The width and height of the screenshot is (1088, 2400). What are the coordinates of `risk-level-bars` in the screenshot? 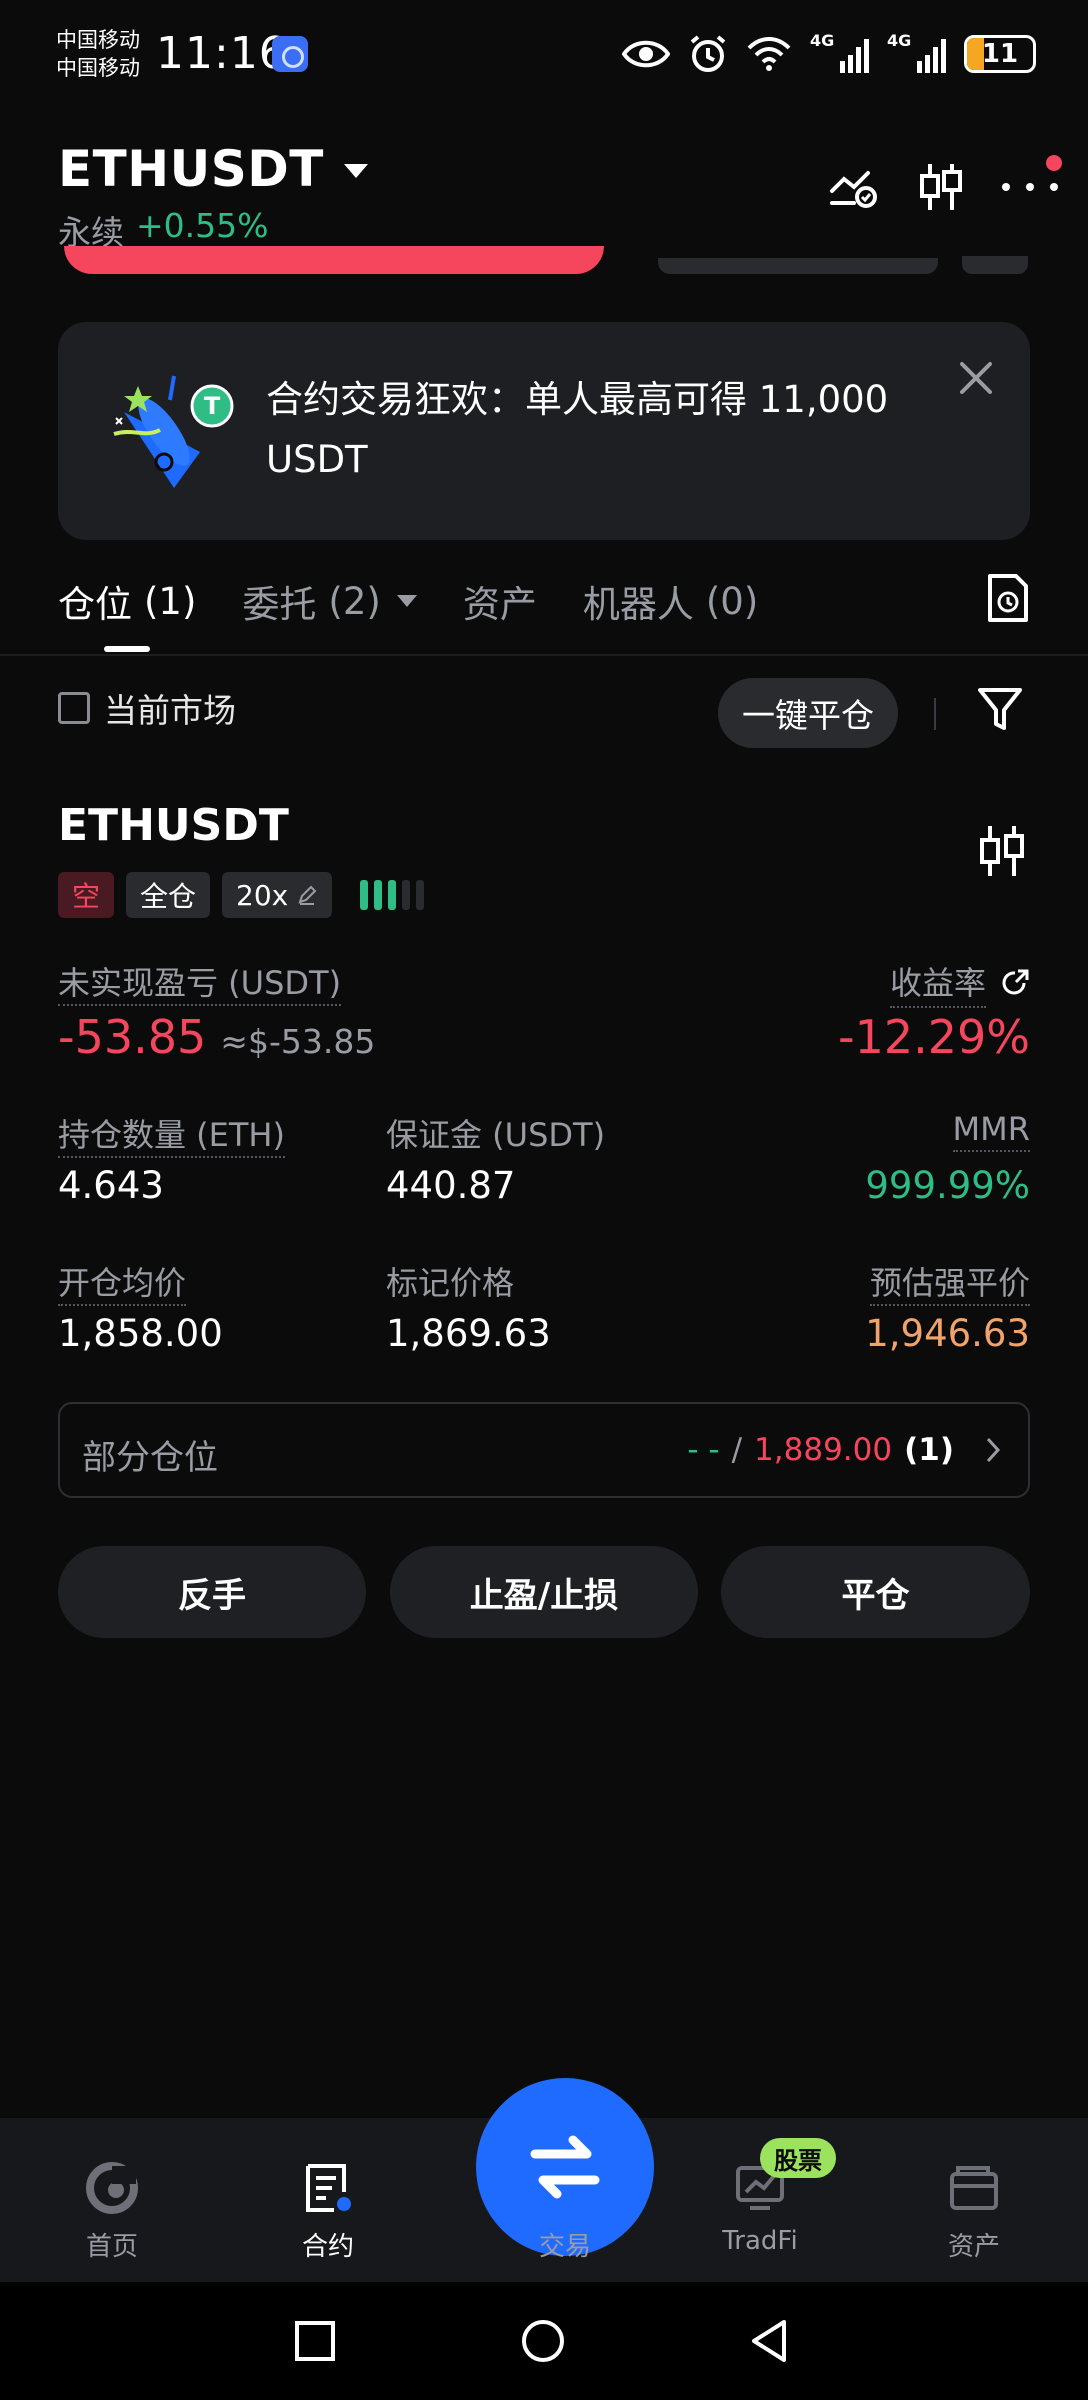 It's located at (392, 895).